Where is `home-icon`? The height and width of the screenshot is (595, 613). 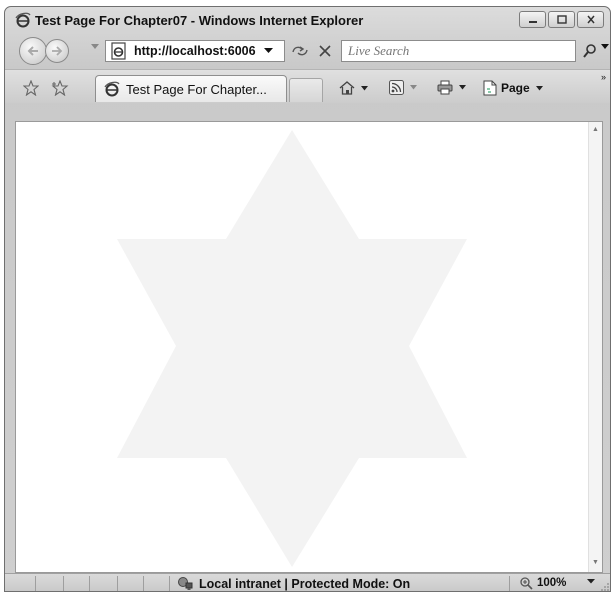
home-icon is located at coordinates (347, 88).